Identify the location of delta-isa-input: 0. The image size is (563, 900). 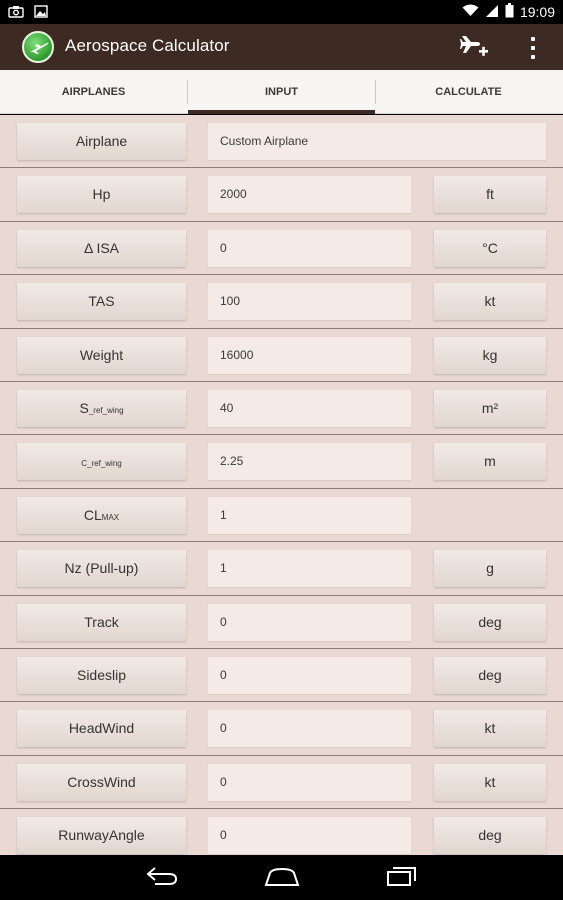
(309, 248).